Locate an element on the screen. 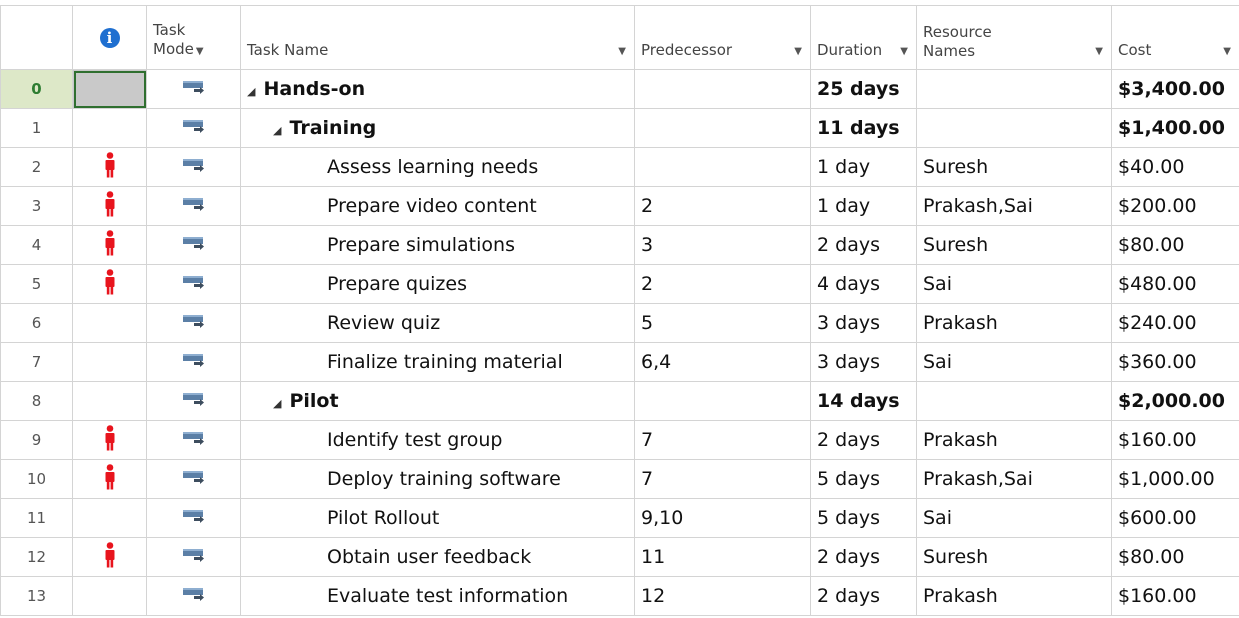 Image resolution: width=1239 pixels, height=618 pixels. task-name-cell: Prepare simulations is located at coordinates (437, 245).